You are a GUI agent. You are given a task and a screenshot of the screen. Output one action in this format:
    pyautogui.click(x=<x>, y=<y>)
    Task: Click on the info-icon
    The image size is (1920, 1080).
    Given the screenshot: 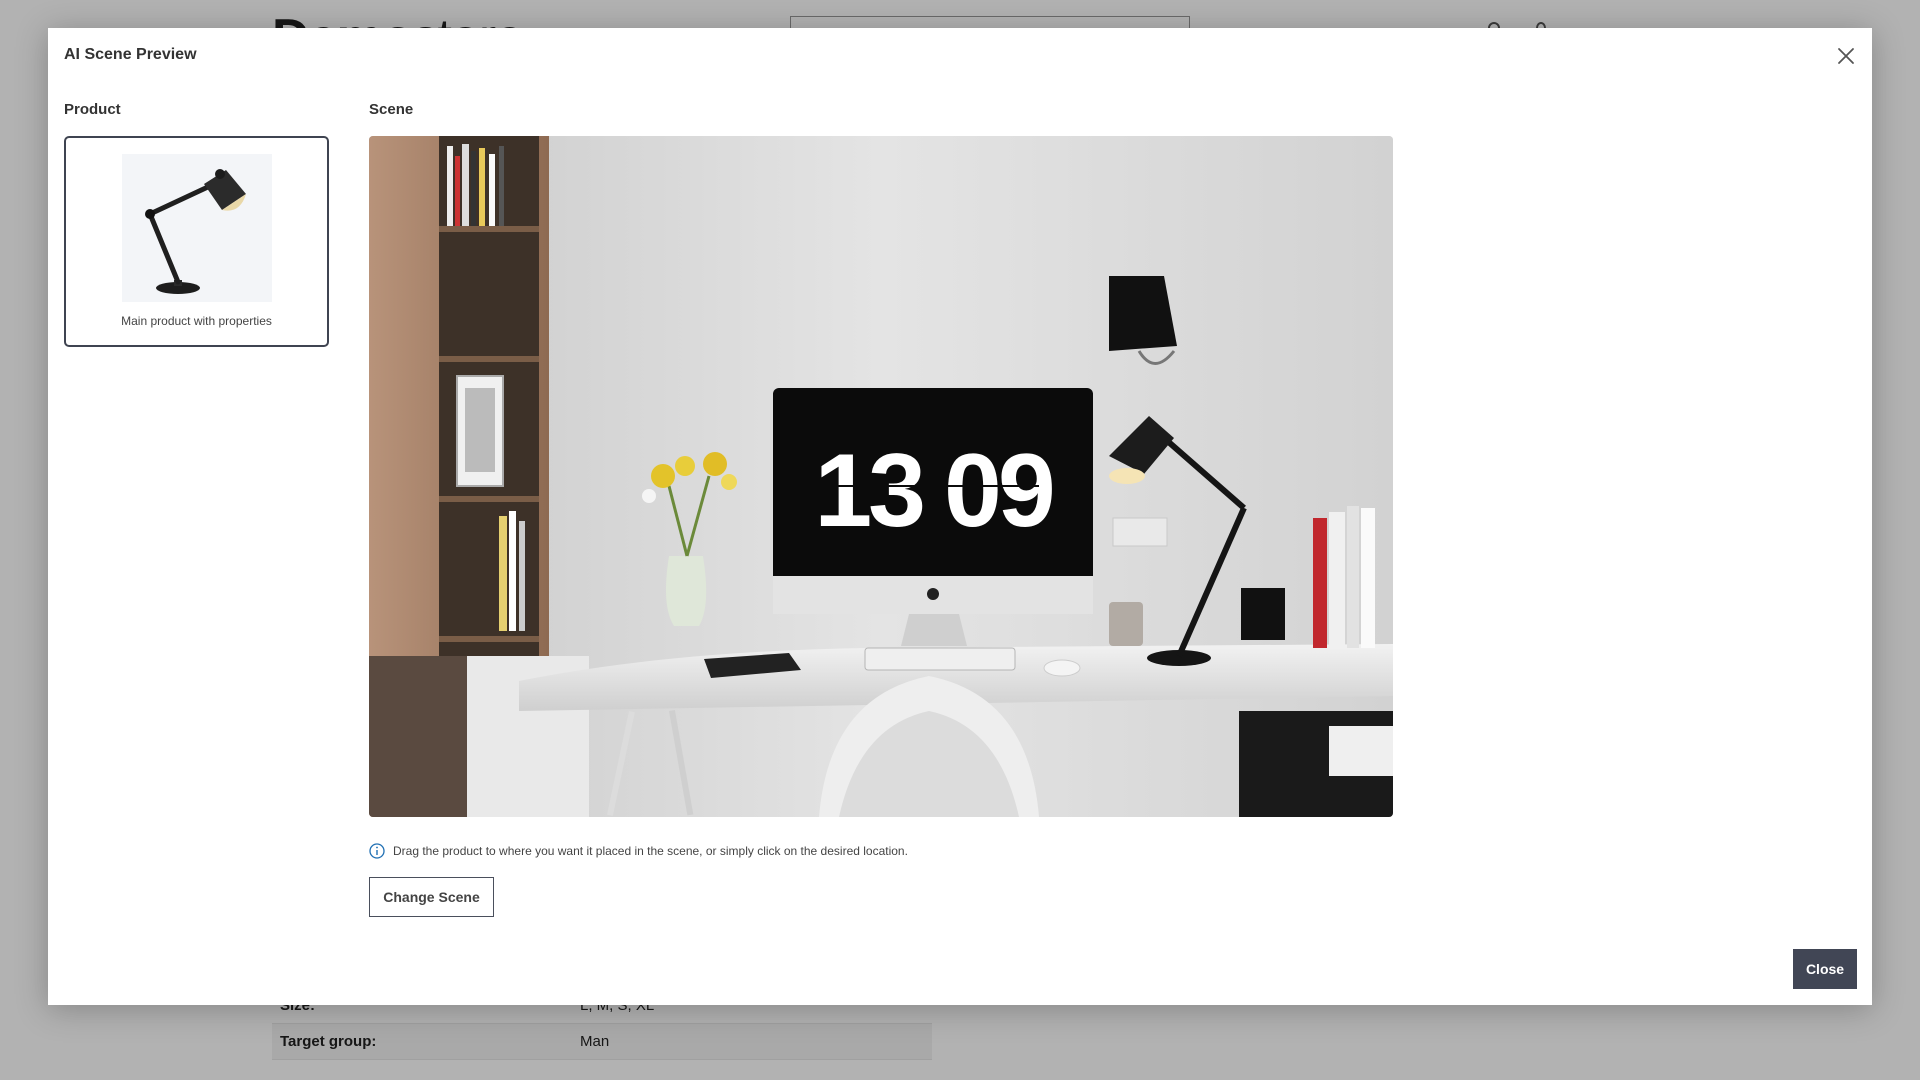 What is the action you would take?
    pyautogui.click(x=377, y=851)
    